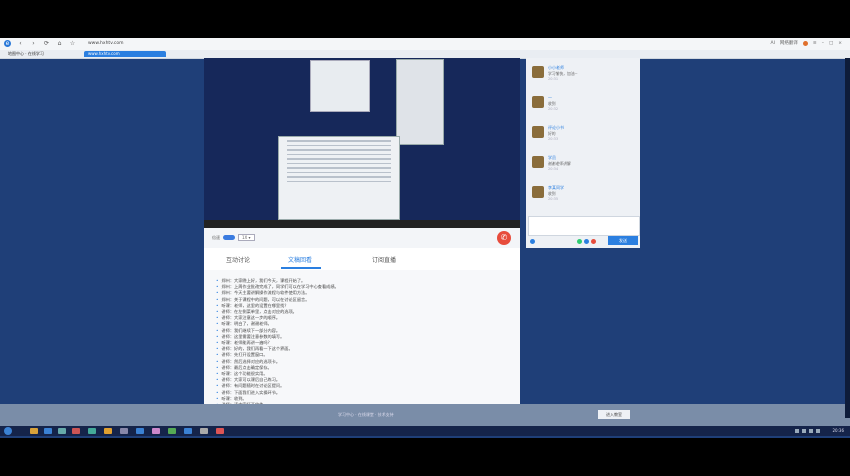 Image resolution: width=850 pixels, height=476 pixels. Describe the element at coordinates (823, 43) in the screenshot. I see `minimize-icon: –` at that location.